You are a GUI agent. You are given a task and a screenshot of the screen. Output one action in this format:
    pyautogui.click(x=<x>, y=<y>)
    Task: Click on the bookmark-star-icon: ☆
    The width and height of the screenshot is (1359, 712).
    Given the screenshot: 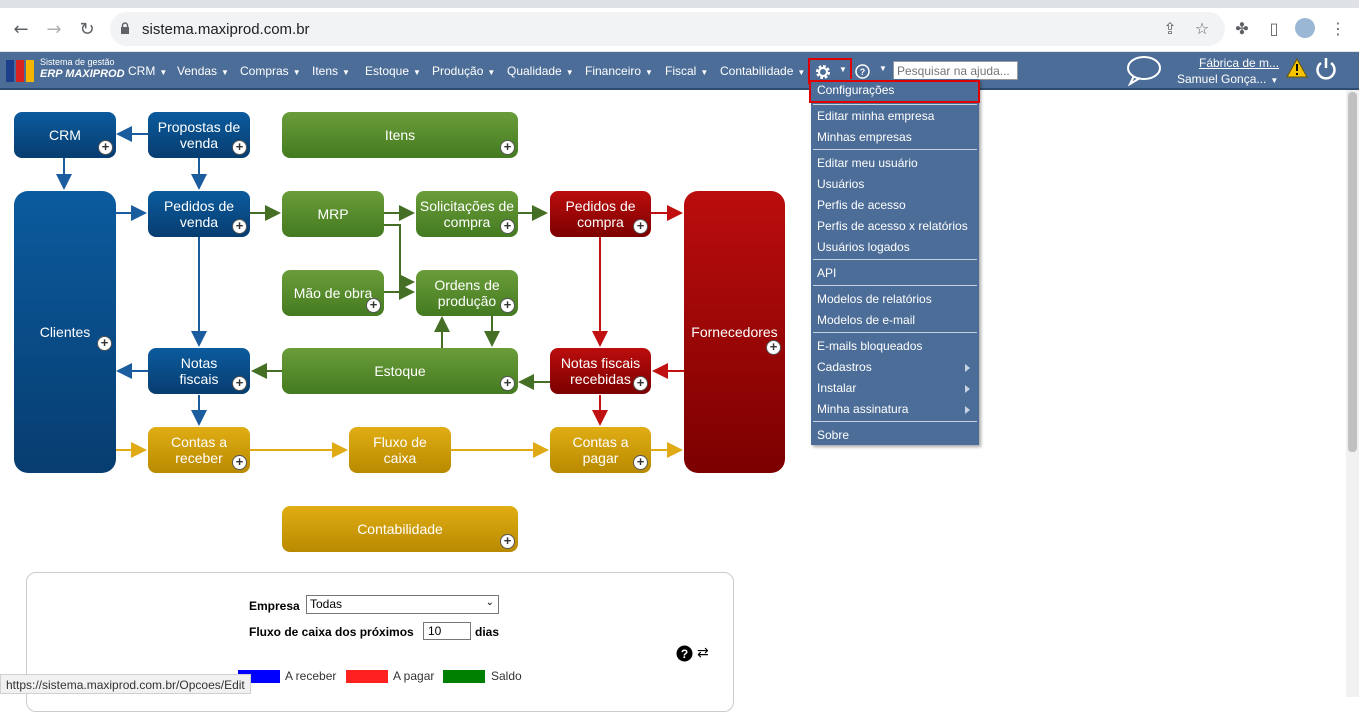 What is the action you would take?
    pyautogui.click(x=1202, y=28)
    